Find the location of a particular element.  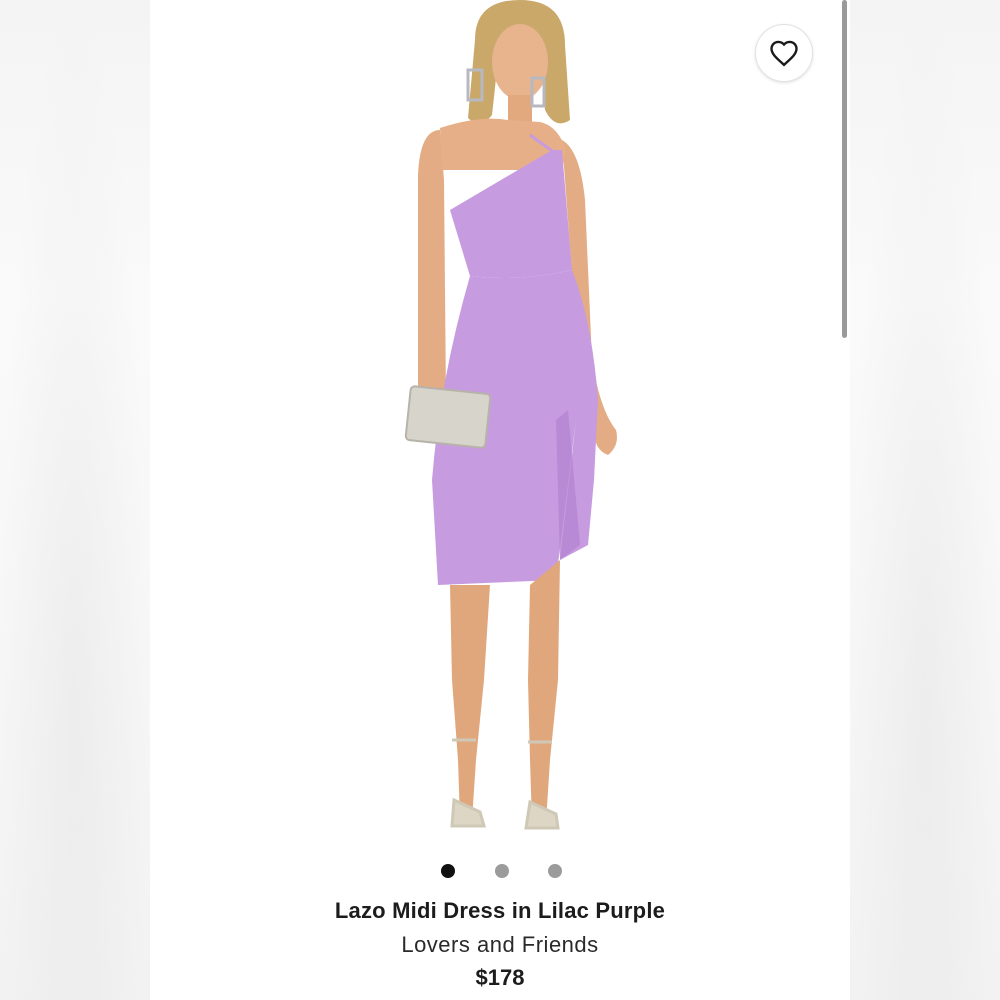

favorite-button is located at coordinates (784, 53).